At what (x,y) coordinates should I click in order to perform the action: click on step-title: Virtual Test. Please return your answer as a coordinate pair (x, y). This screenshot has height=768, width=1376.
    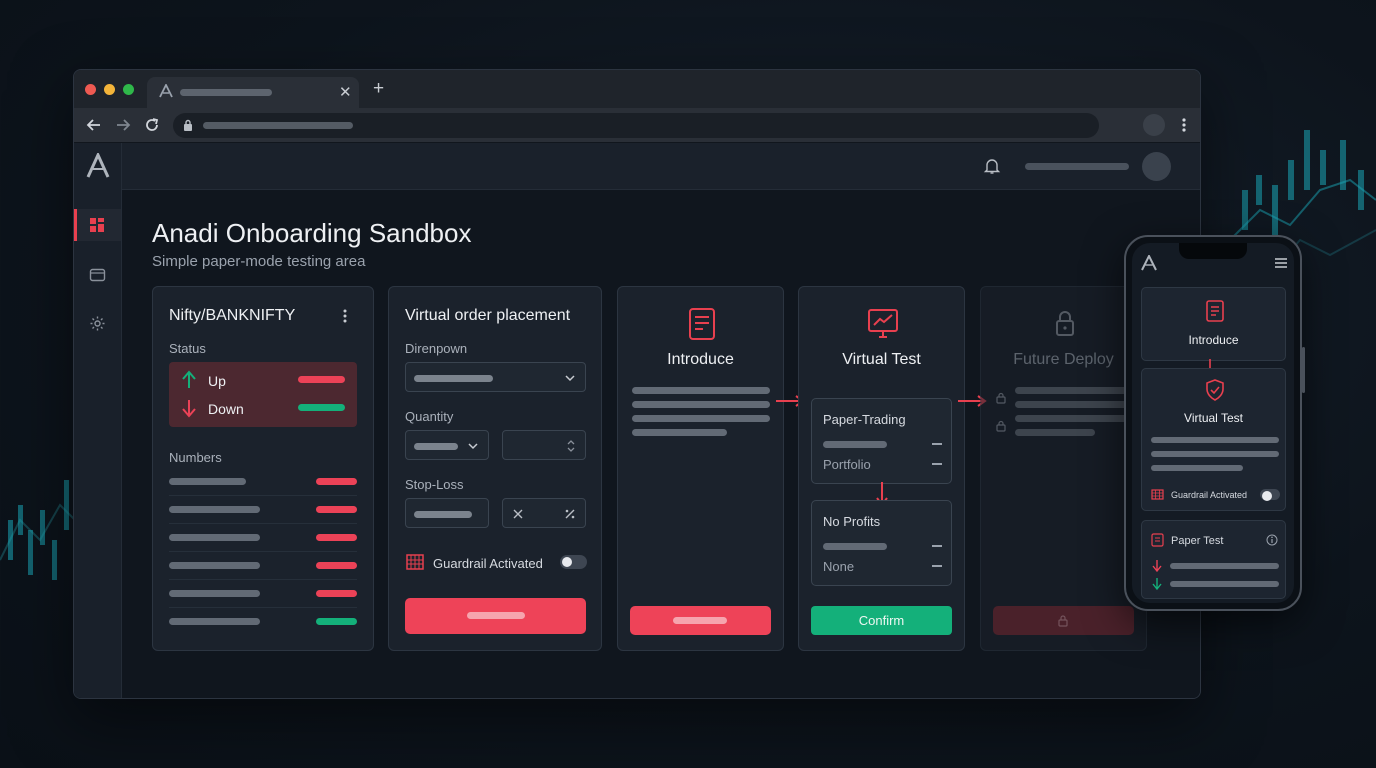
    Looking at the image, I should click on (881, 359).